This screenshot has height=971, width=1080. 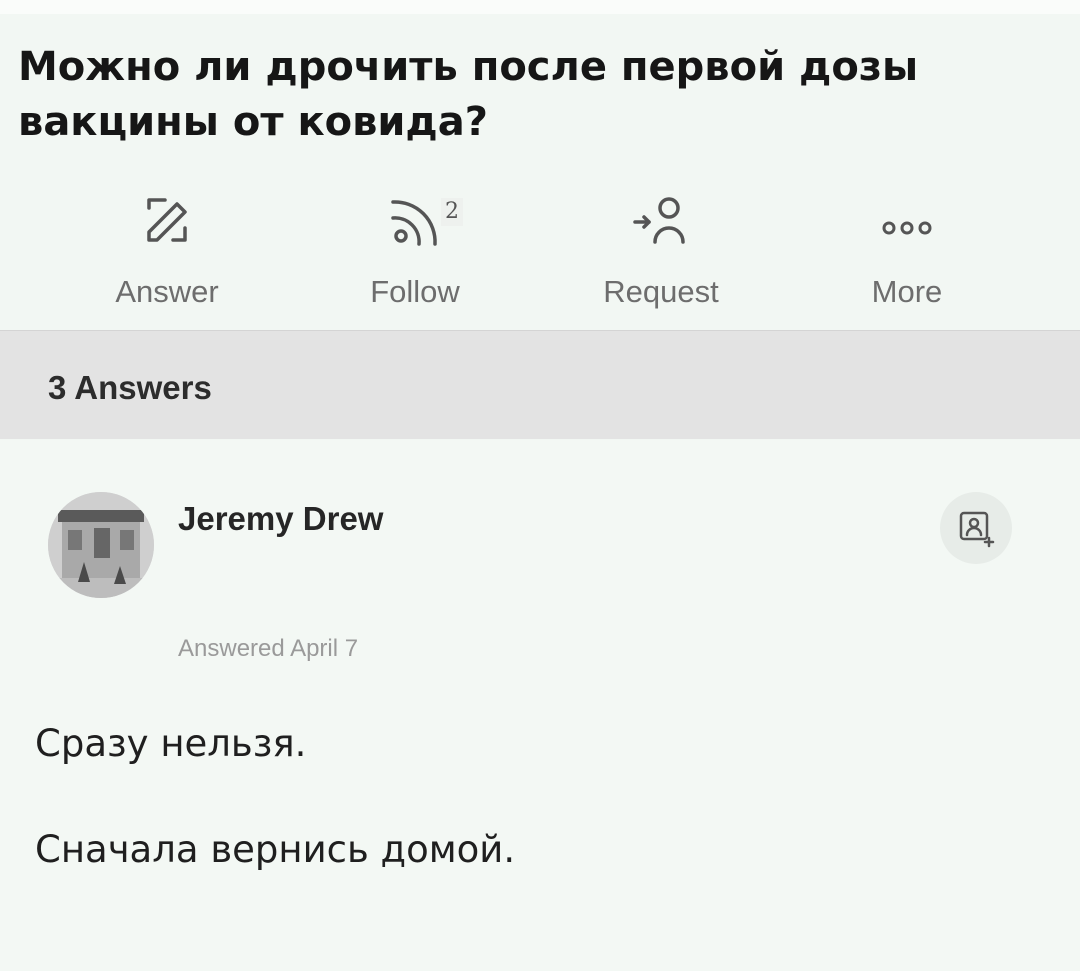 What do you see at coordinates (661, 291) in the screenshot?
I see `request-action-label: Request` at bounding box center [661, 291].